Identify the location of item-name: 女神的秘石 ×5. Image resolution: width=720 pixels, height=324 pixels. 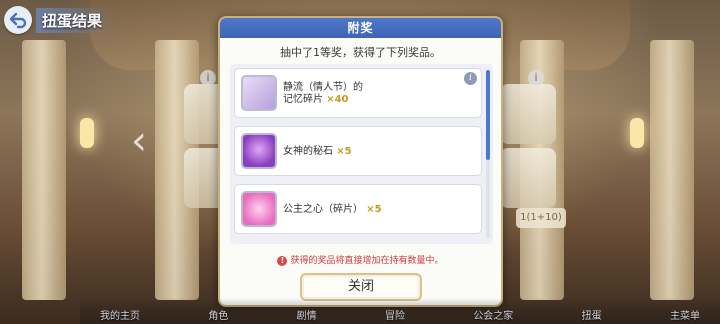
(317, 151).